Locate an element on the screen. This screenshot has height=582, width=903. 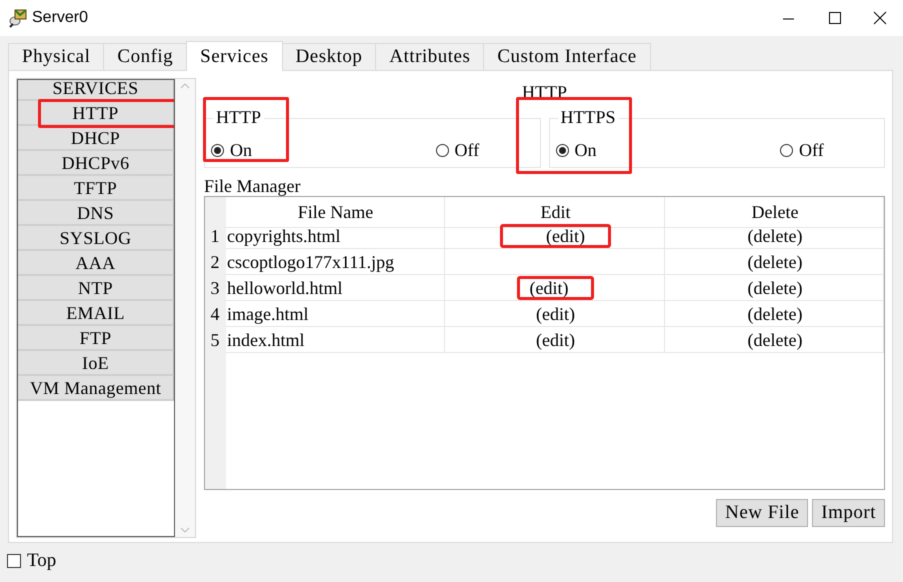
row-number: 4 is located at coordinates (215, 314).